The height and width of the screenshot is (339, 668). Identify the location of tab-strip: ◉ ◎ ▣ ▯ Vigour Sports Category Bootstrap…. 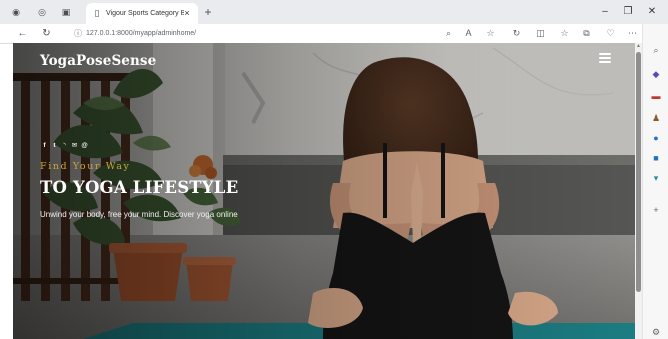
(334, 12).